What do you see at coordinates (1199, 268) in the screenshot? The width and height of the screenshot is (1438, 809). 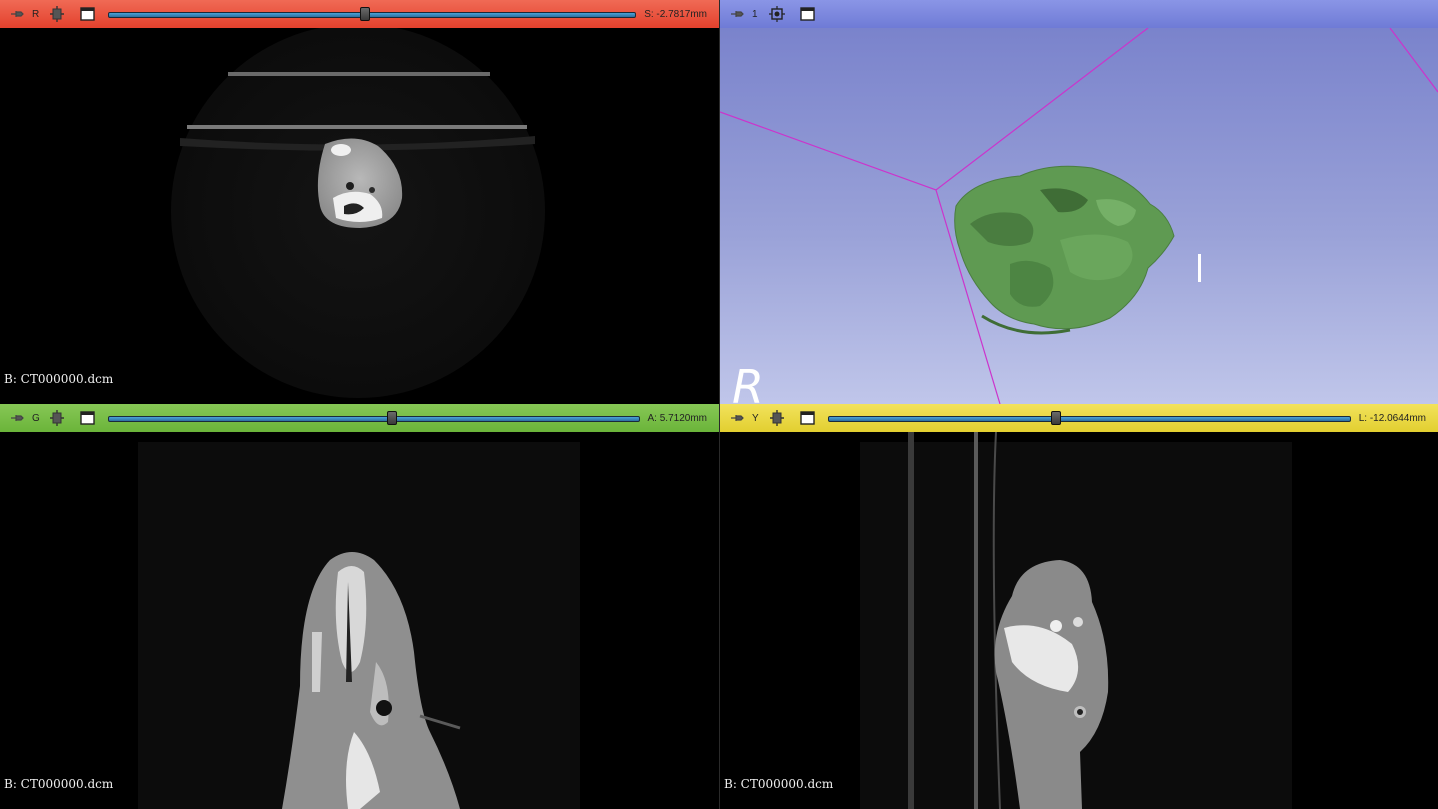 I see `orientation-marker-i` at bounding box center [1199, 268].